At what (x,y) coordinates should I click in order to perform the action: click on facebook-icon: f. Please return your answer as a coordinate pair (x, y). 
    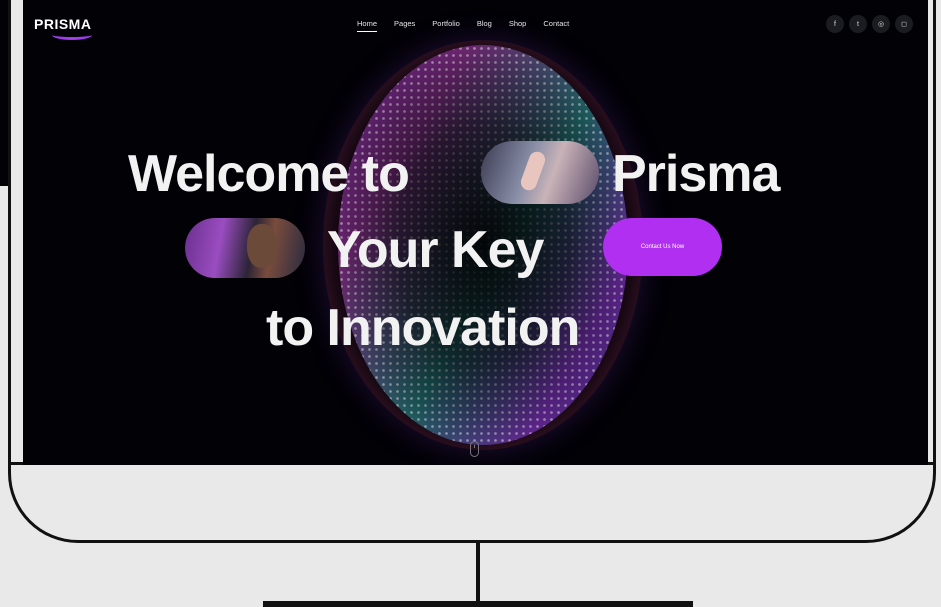
    Looking at the image, I should click on (835, 24).